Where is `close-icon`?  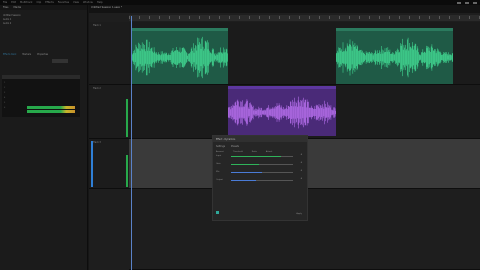 close-icon is located at coordinates (475, 2).